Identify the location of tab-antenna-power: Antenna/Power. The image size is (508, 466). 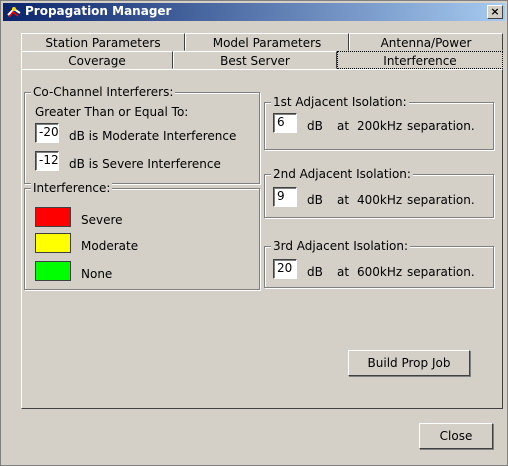
(426, 42).